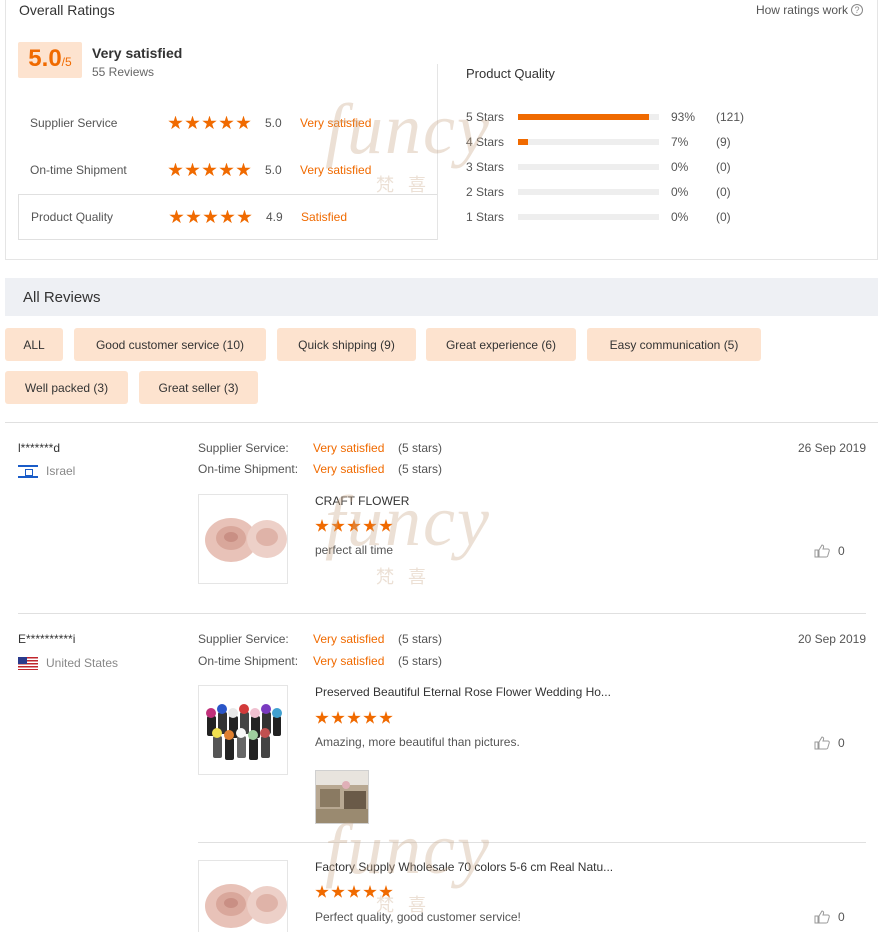 This screenshot has width=879, height=932. Describe the element at coordinates (342, 797) in the screenshot. I see `review-photo-thumbnail` at that location.